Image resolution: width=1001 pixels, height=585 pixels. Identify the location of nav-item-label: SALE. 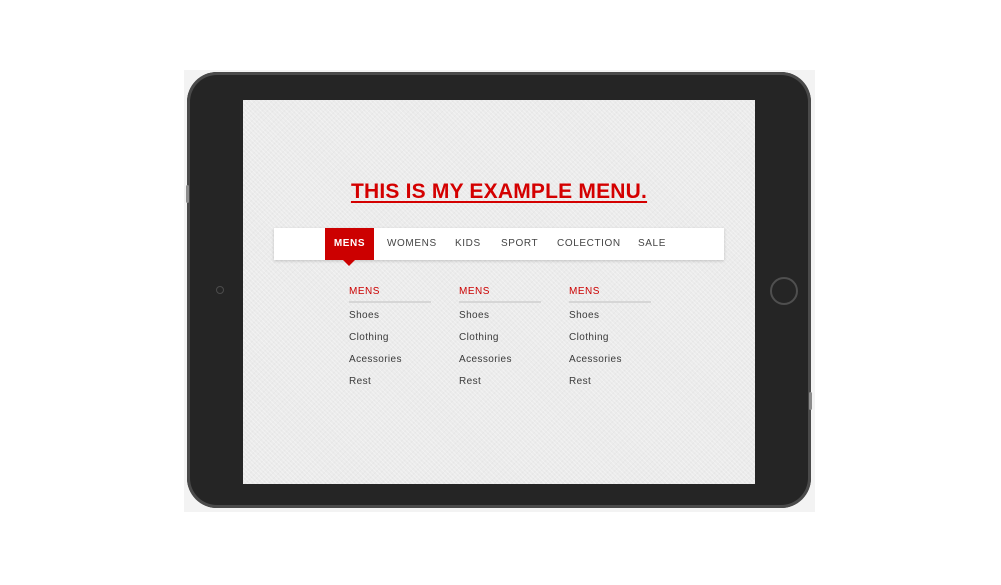
(652, 243).